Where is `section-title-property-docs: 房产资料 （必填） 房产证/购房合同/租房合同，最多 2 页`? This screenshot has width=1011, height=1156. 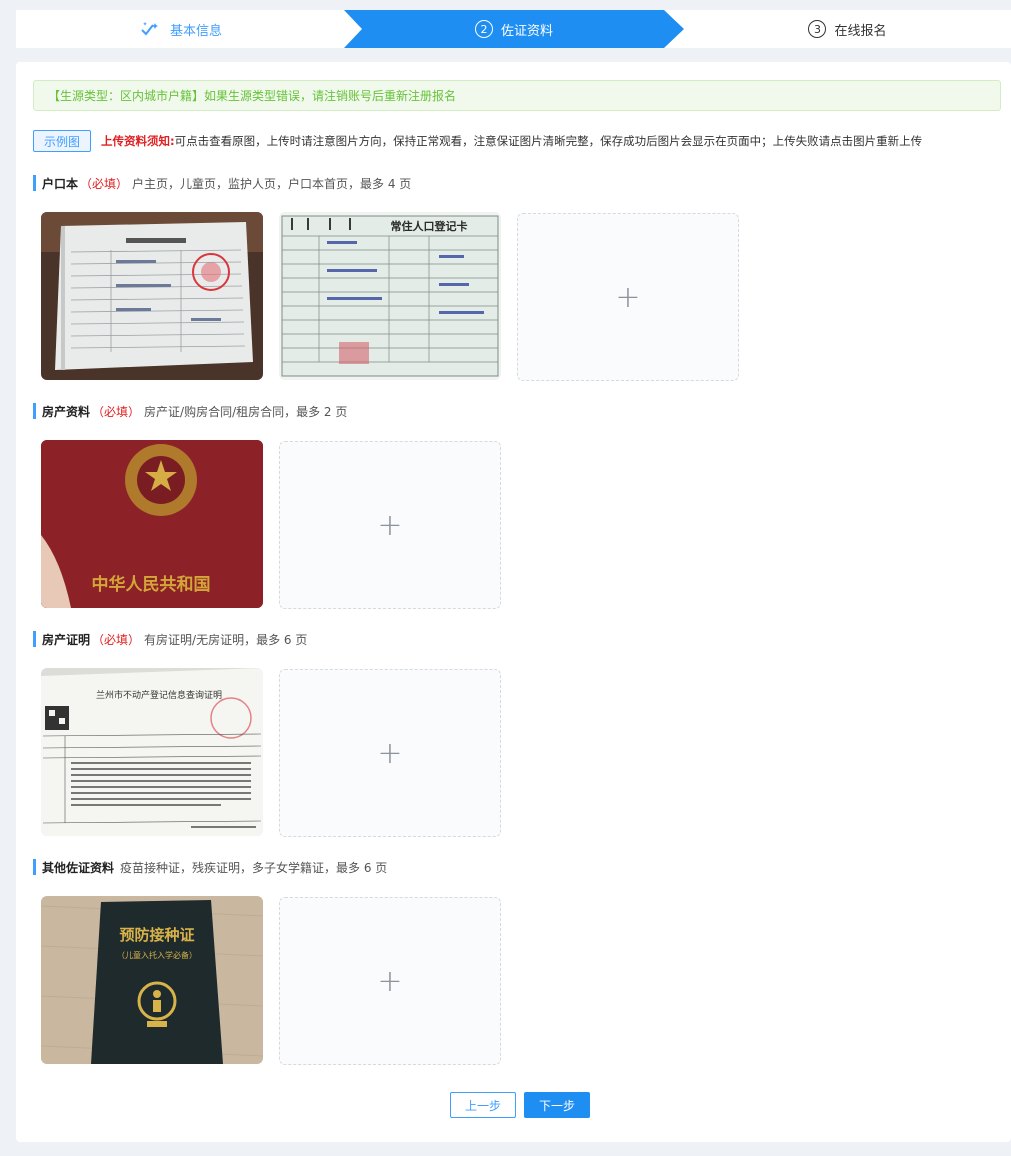 section-title-property-docs: 房产资料 （必填） 房产证/购房合同/租房合同，最多 2 页 is located at coordinates (190, 411).